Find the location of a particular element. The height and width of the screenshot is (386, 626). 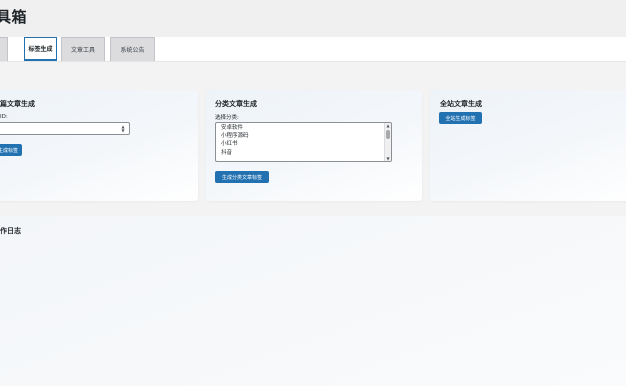

category-option: 抖音 is located at coordinates (303, 153).